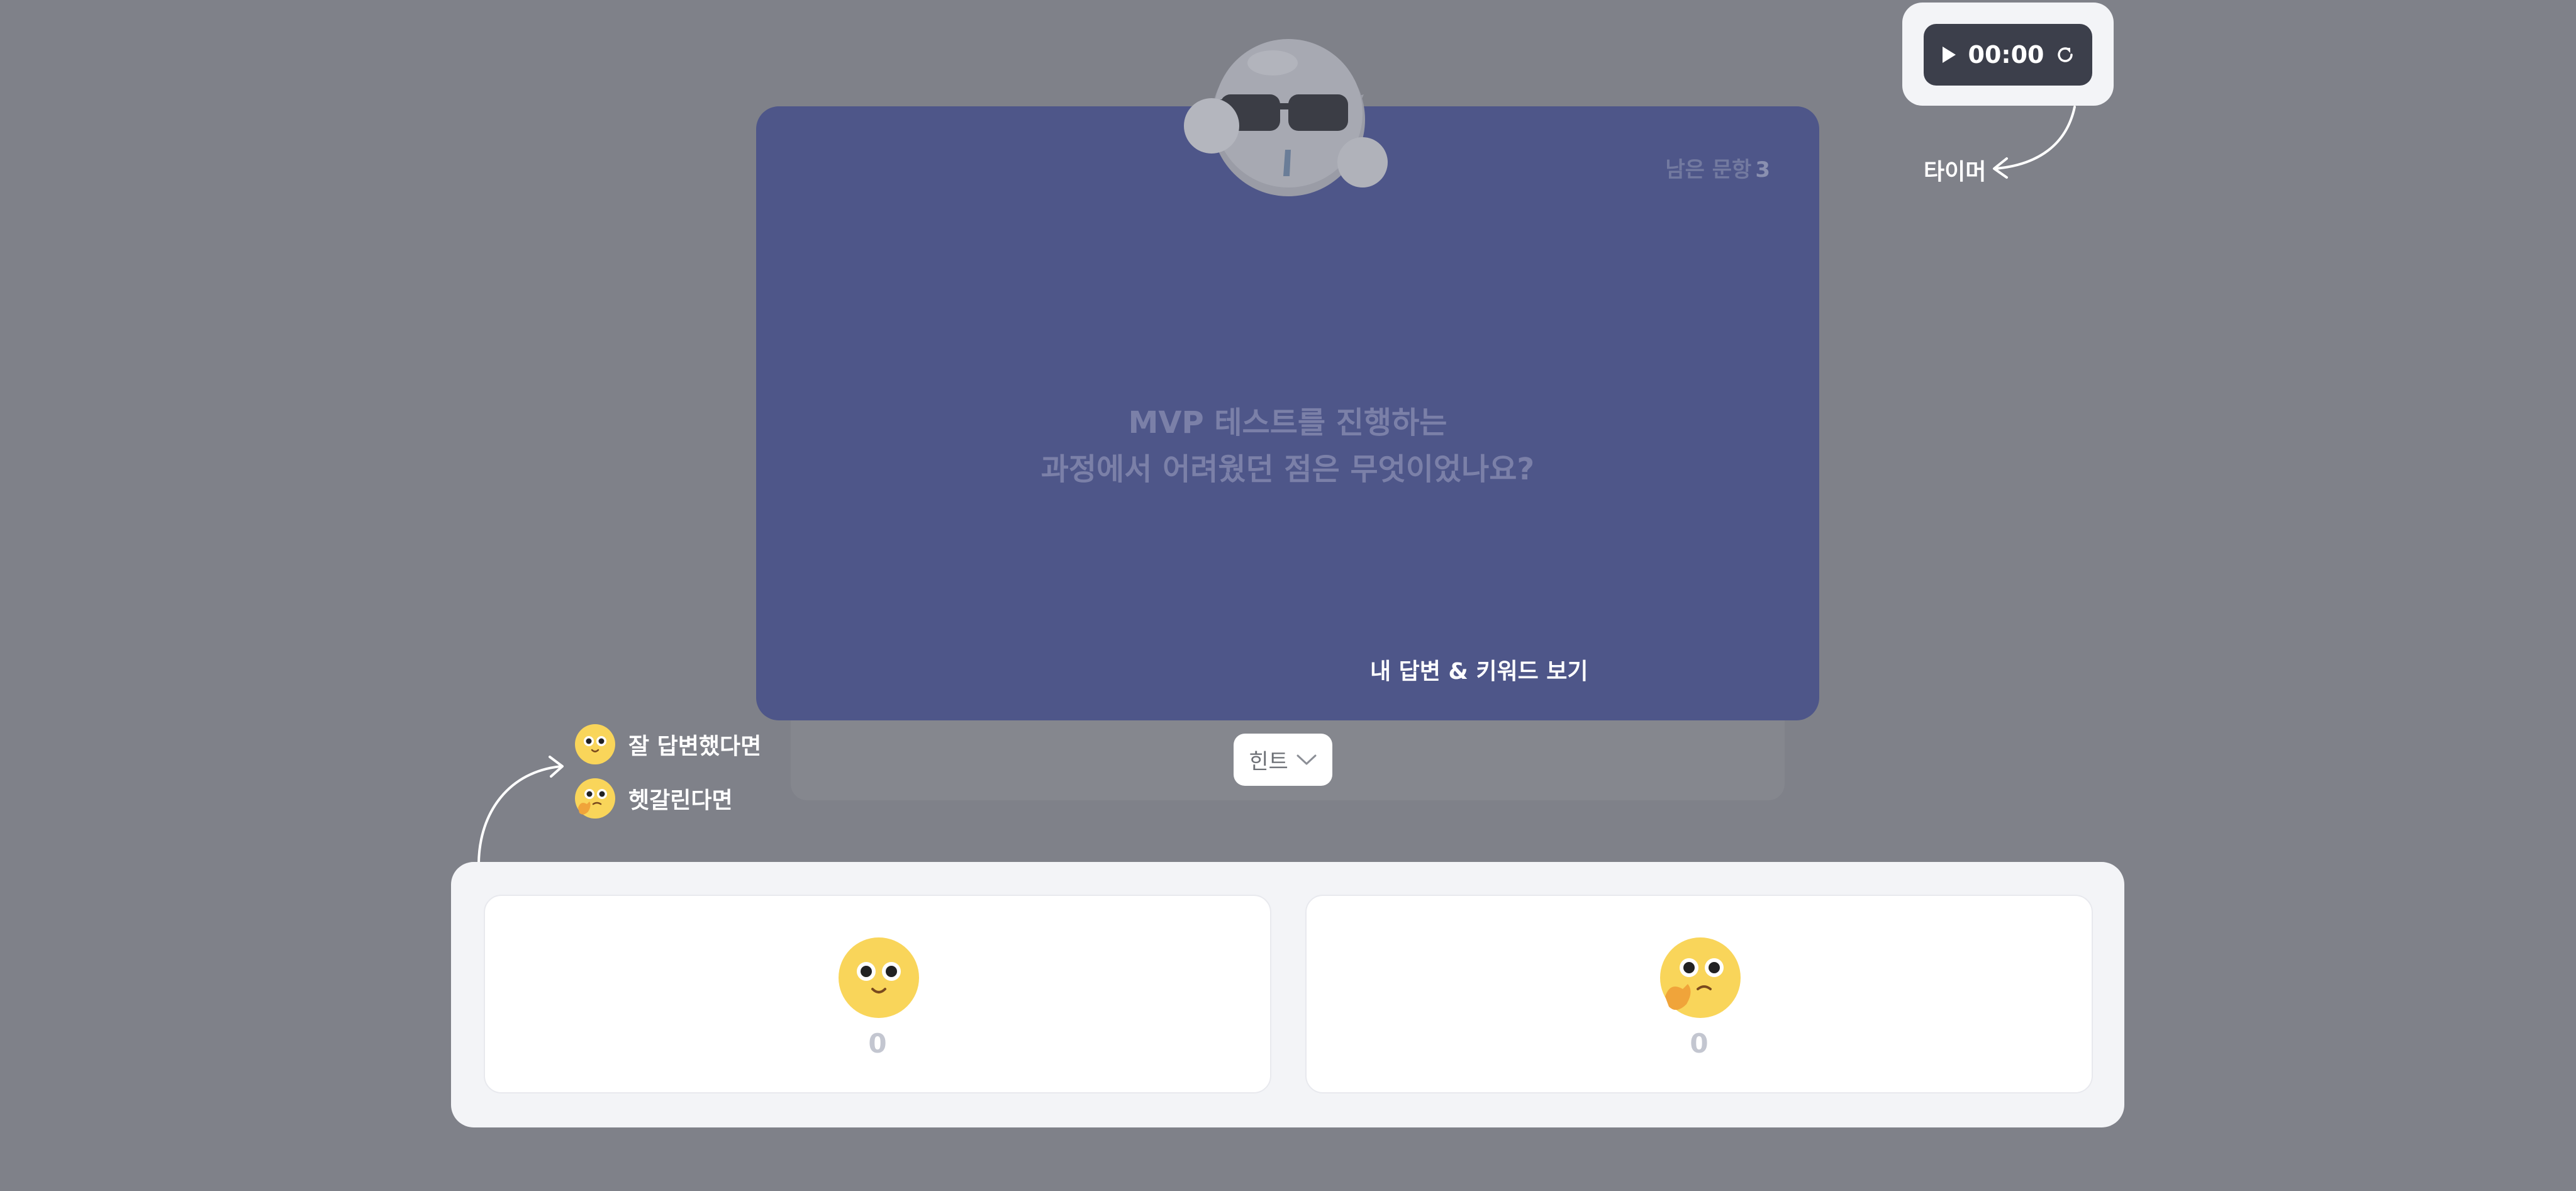 This screenshot has height=1191, width=2576. What do you see at coordinates (1762, 169) in the screenshot?
I see `remaining-count: 3` at bounding box center [1762, 169].